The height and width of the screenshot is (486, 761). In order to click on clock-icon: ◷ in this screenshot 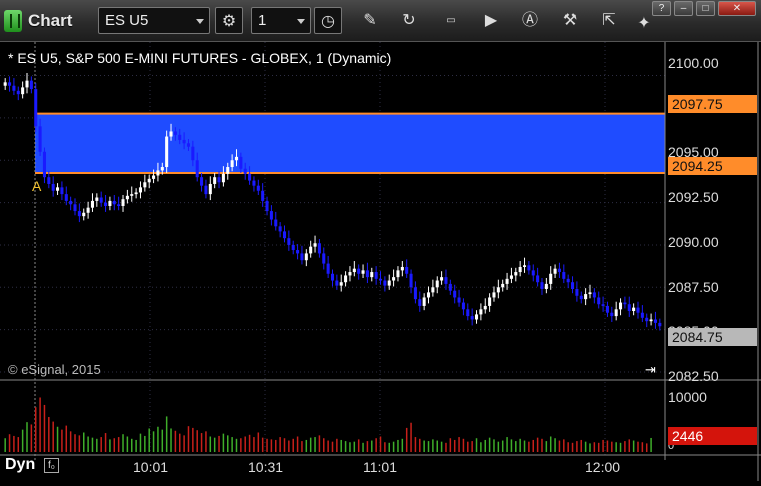, I will do `click(328, 20)`.